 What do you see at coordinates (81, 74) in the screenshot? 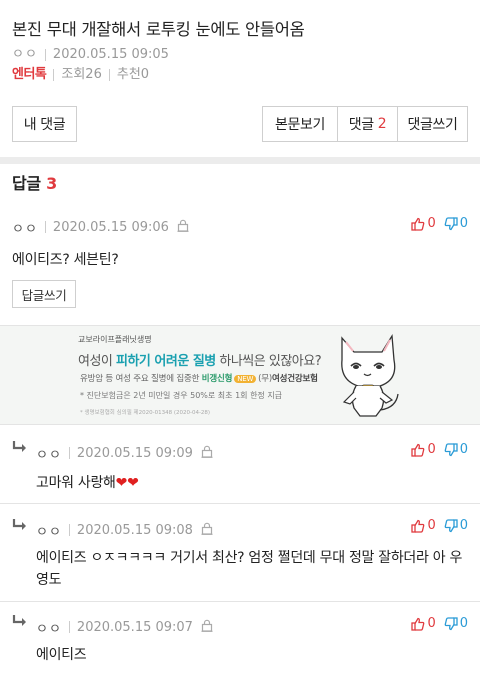
I see `post-views: 조회26` at bounding box center [81, 74].